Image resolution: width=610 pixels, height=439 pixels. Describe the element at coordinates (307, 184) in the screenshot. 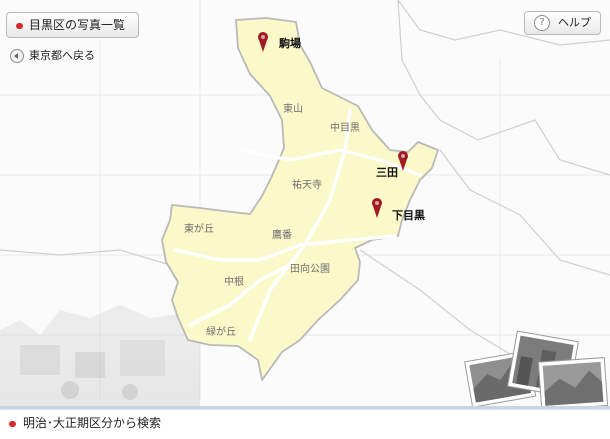

I see `area-label: 祐天寺` at that location.